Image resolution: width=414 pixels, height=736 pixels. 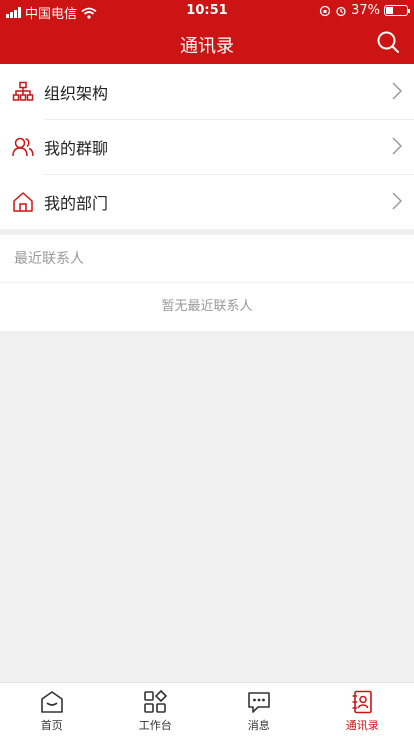 What do you see at coordinates (258, 702) in the screenshot?
I see `message-icon` at bounding box center [258, 702].